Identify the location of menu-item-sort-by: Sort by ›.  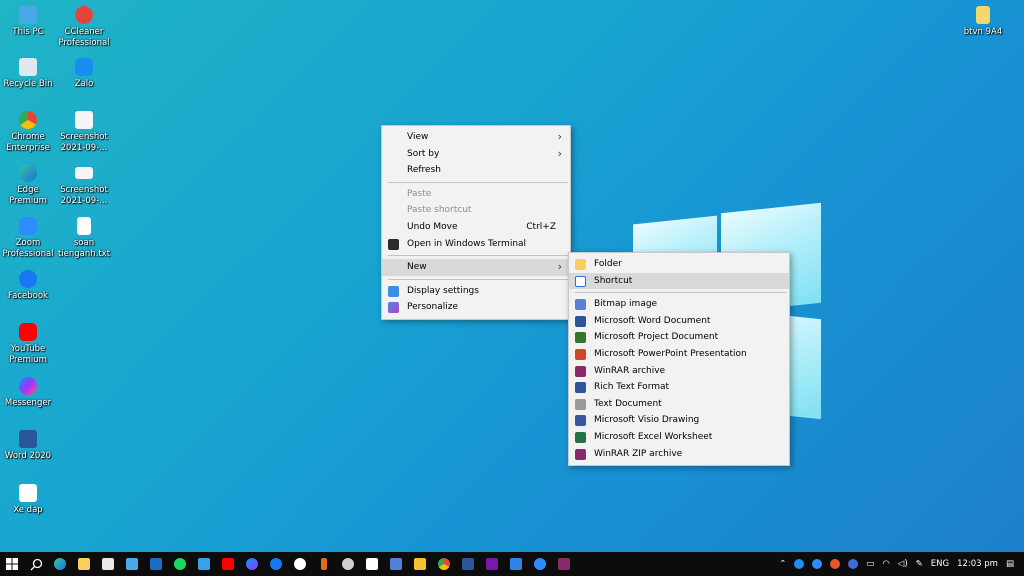
(476, 154).